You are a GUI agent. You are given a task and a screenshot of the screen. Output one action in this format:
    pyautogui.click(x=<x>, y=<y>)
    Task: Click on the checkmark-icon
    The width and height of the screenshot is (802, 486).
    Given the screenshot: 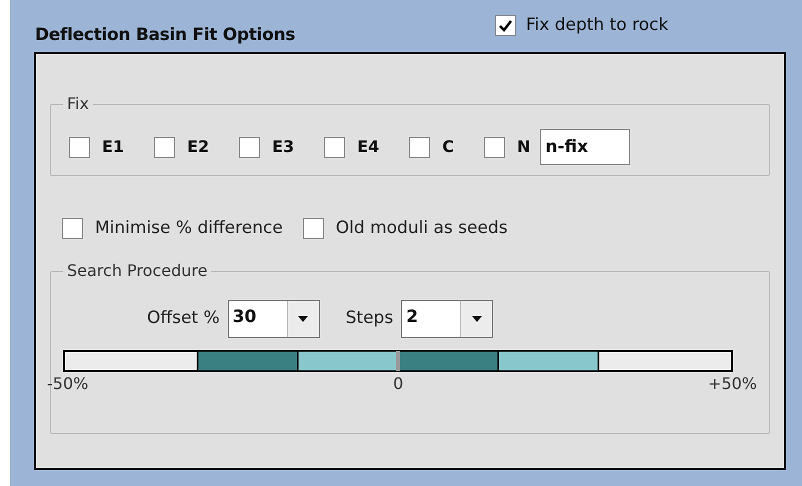 What is the action you would take?
    pyautogui.click(x=505, y=25)
    